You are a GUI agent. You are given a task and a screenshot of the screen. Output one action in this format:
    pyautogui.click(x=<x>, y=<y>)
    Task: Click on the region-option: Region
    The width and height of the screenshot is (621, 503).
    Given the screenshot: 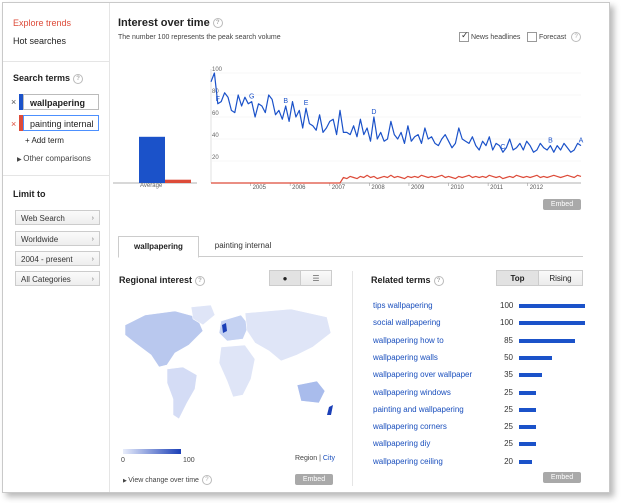 What is the action you would take?
    pyautogui.click(x=306, y=458)
    